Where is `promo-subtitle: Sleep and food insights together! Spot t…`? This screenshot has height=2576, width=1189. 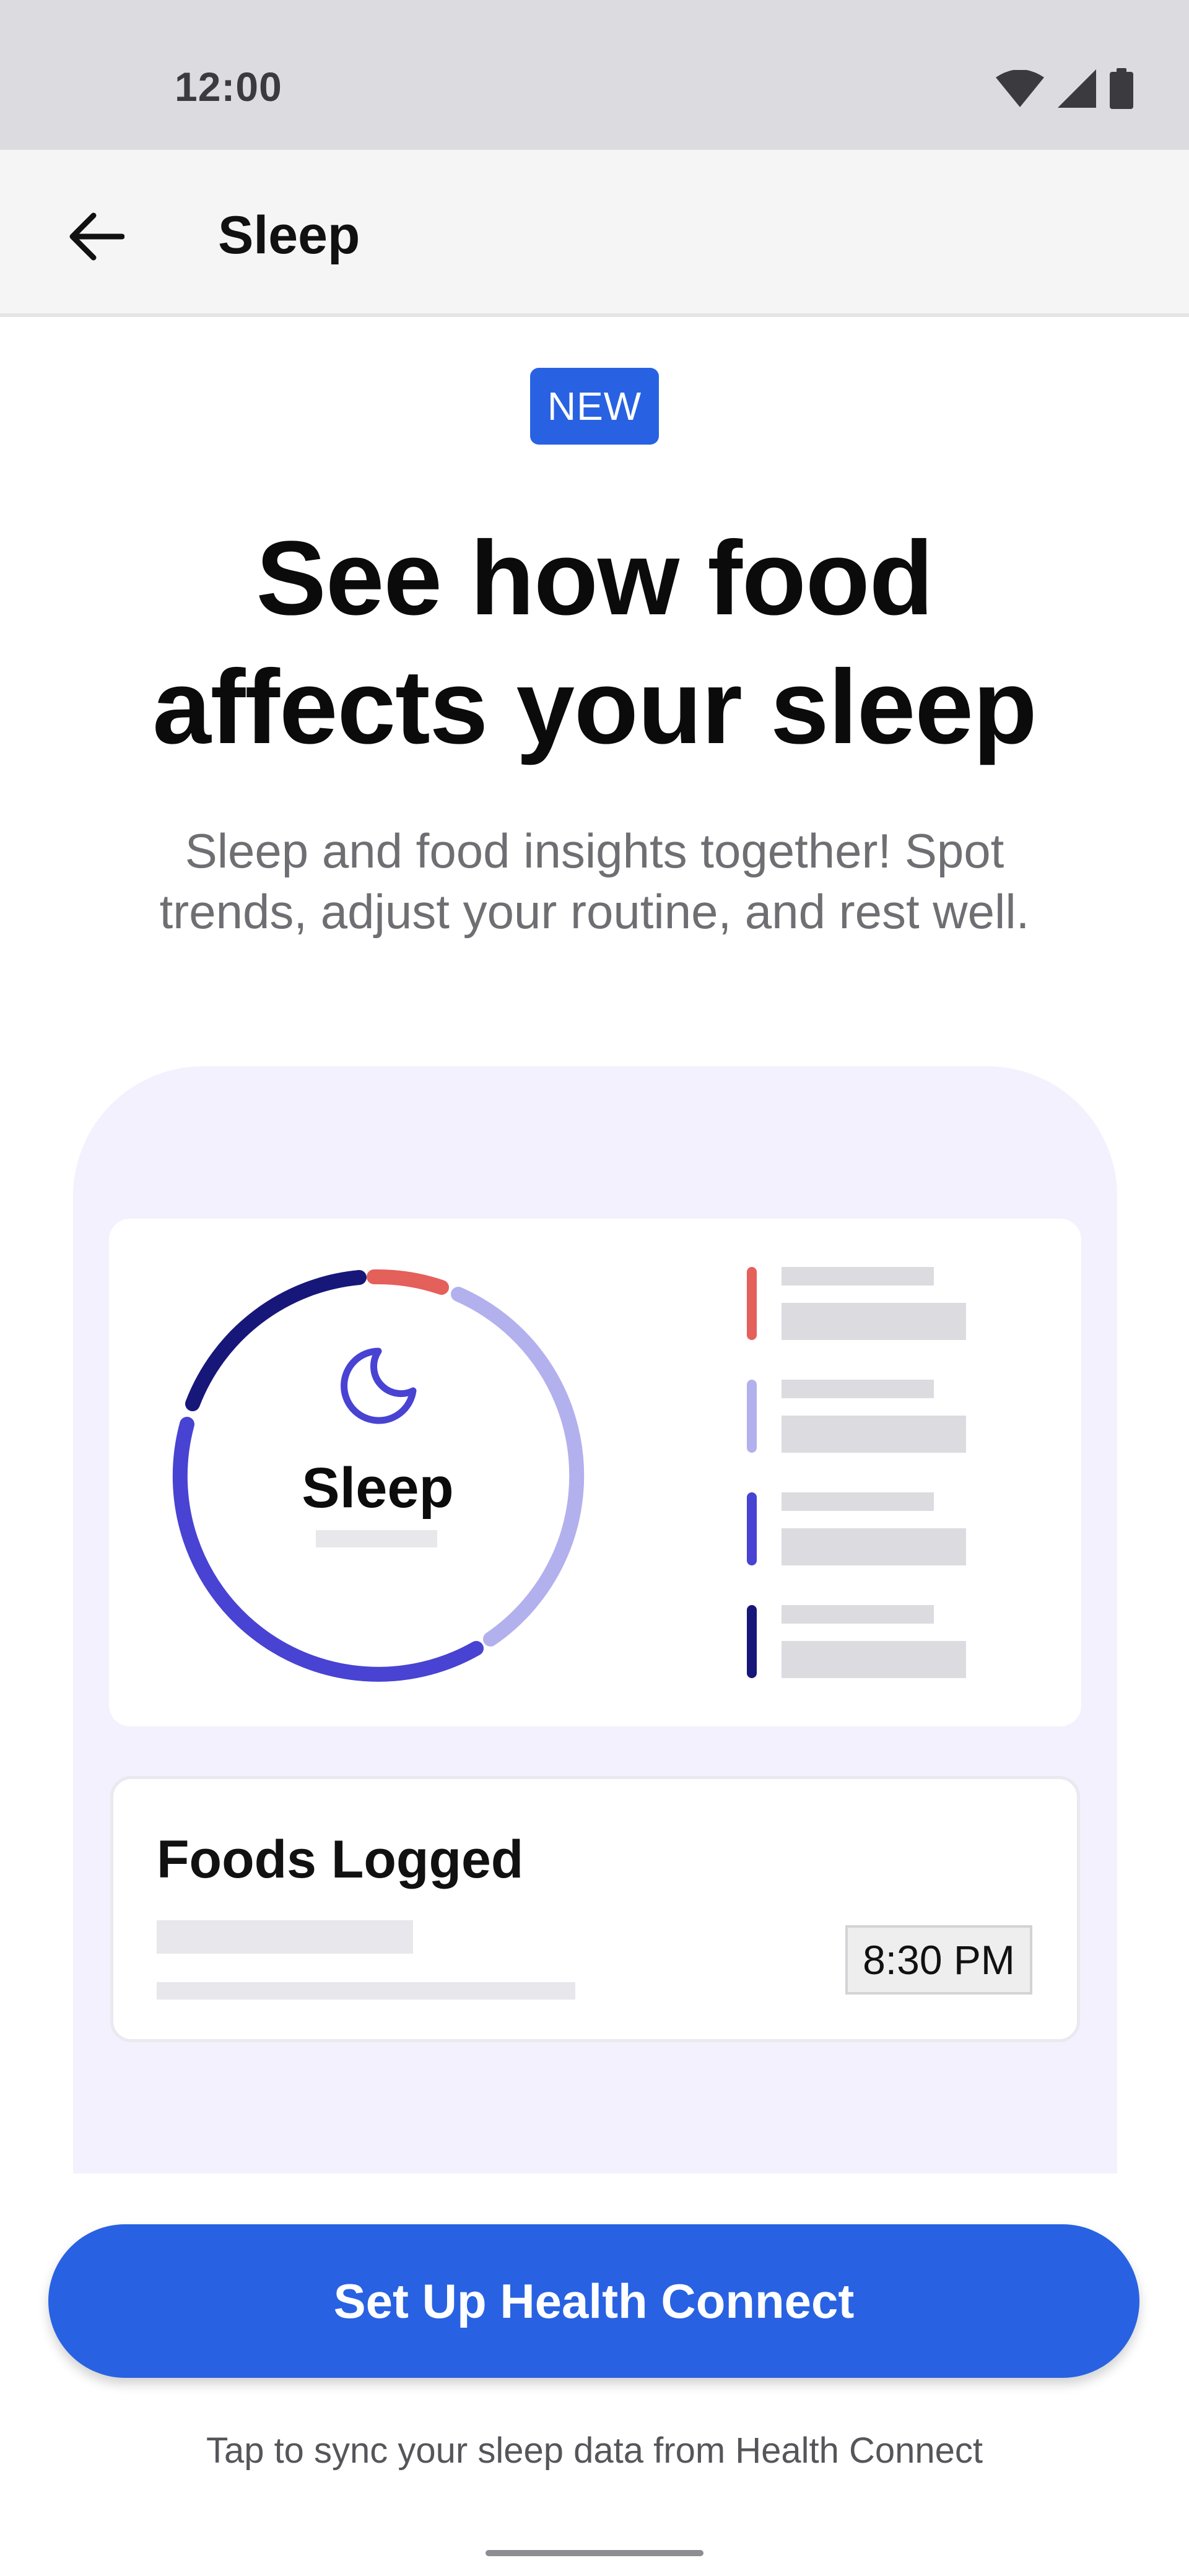 promo-subtitle: Sleep and food insights together! Spot t… is located at coordinates (594, 881).